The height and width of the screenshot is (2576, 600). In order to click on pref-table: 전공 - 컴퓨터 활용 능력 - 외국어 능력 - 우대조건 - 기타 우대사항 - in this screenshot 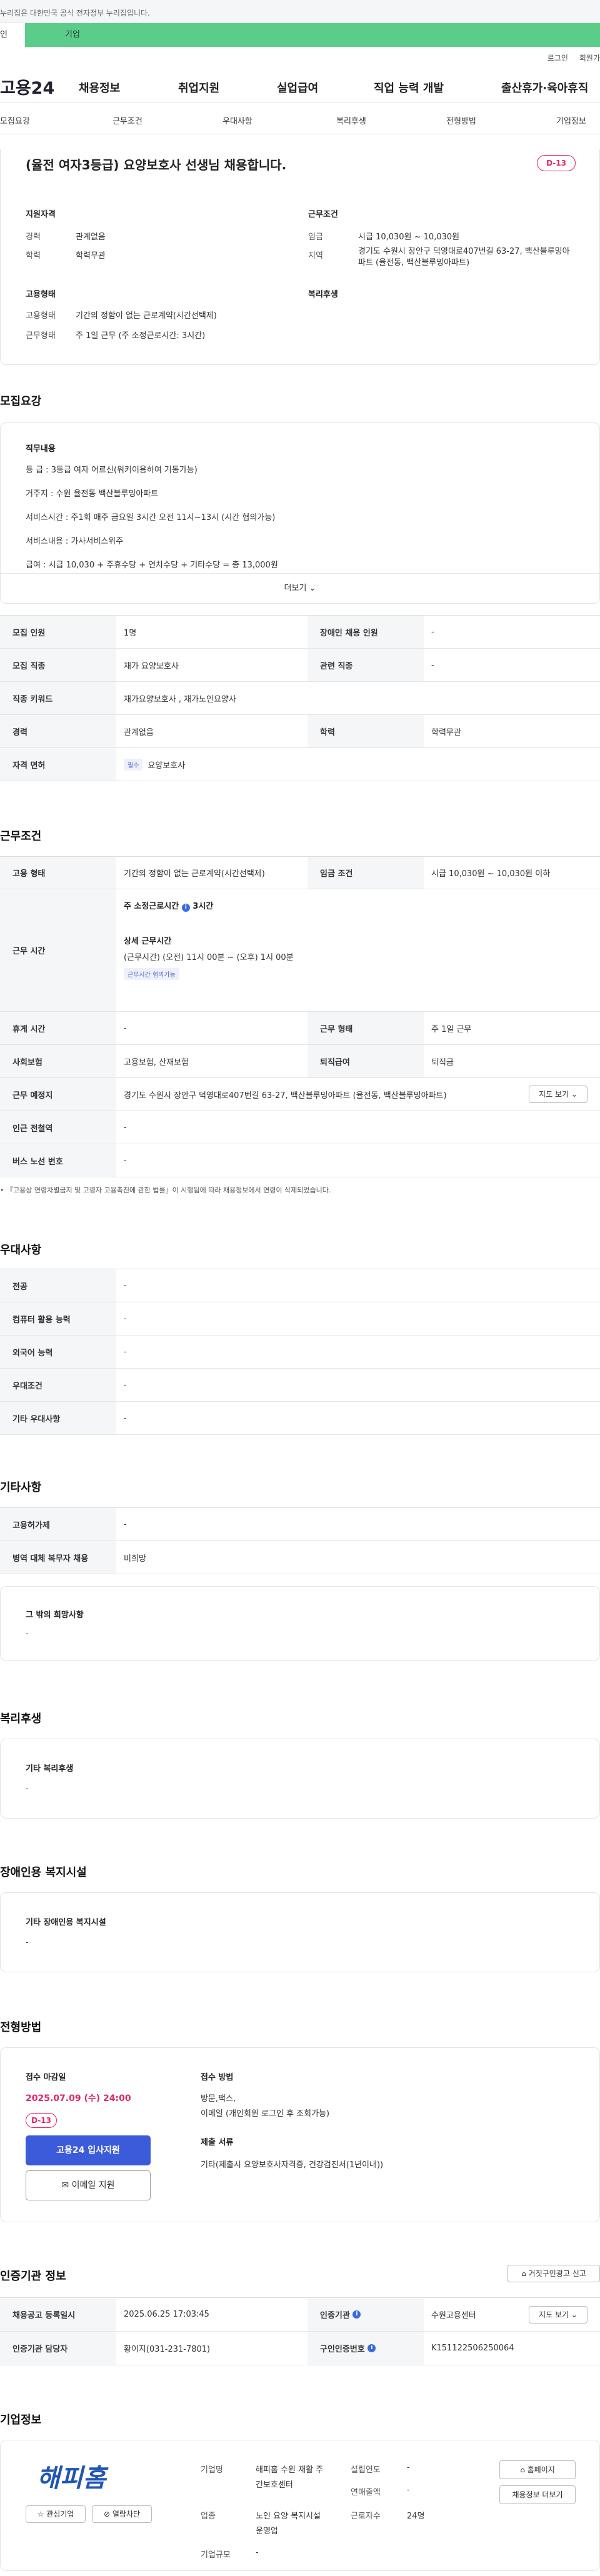, I will do `click(300, 1352)`.